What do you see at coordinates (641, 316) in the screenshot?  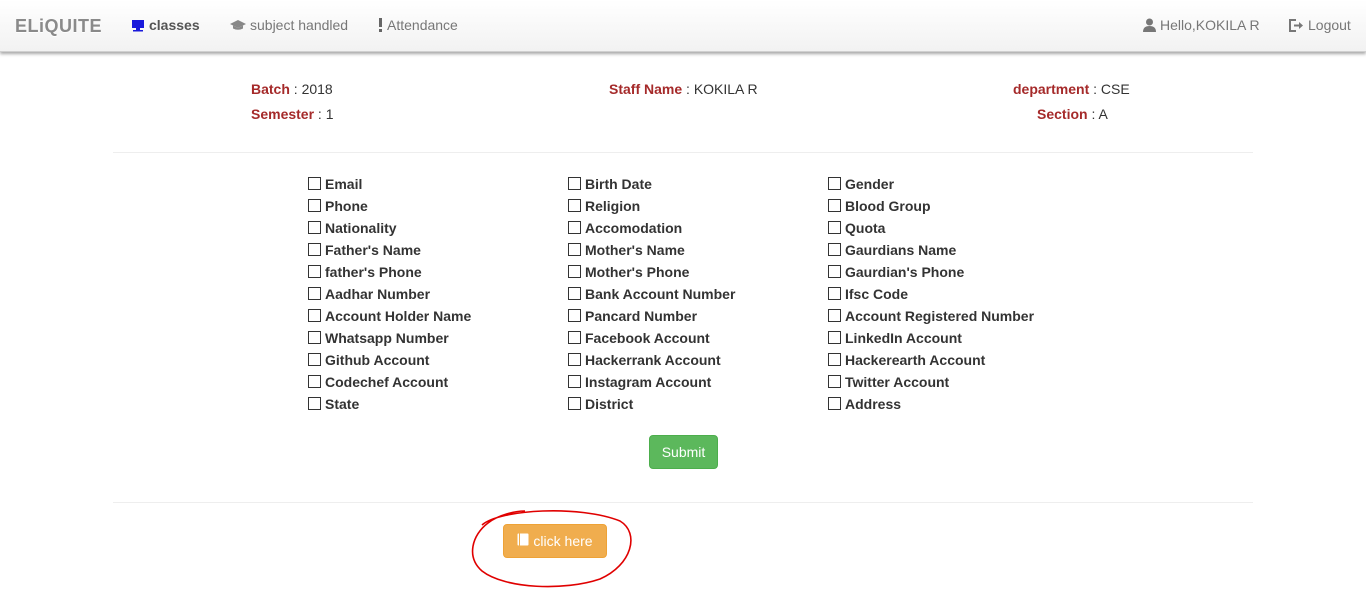 I see `checkbox-label: Pancard Number` at bounding box center [641, 316].